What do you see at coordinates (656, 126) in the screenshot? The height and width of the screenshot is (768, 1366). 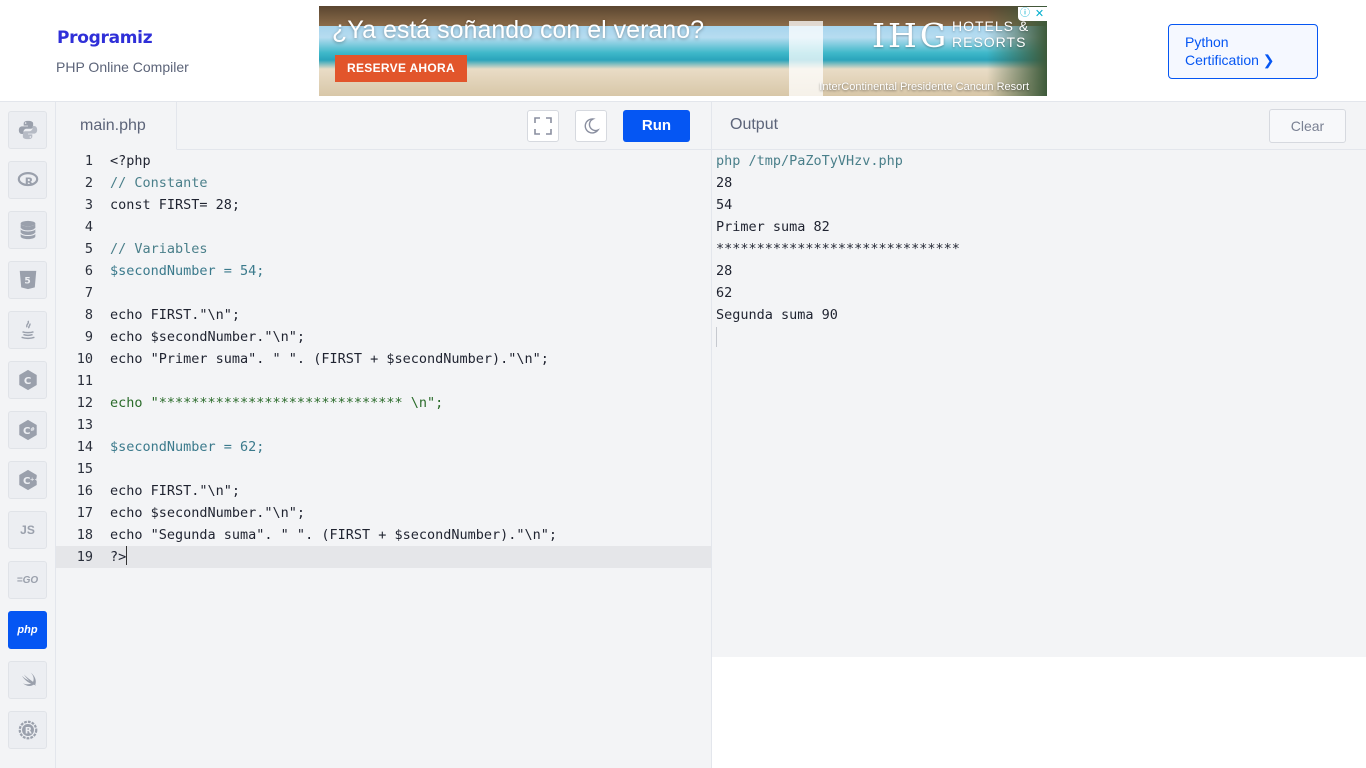 I see `run-button: Run` at bounding box center [656, 126].